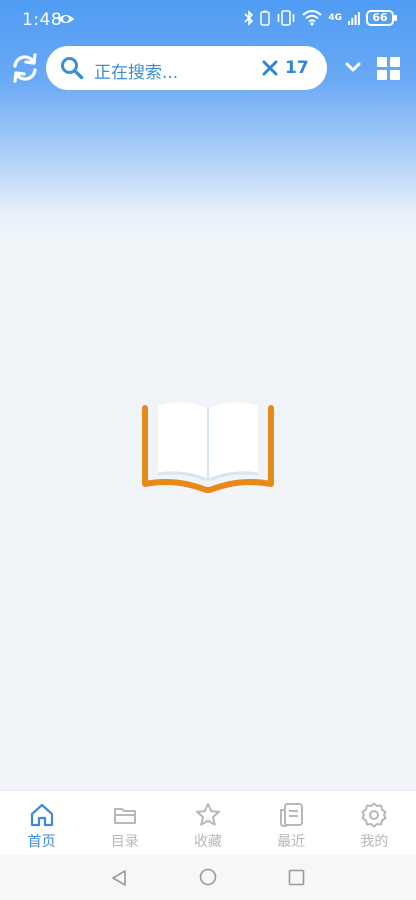 This screenshot has width=416, height=900. I want to click on bottom-tab-bar: 首页 目录 收藏 最近 我的, so click(208, 822).